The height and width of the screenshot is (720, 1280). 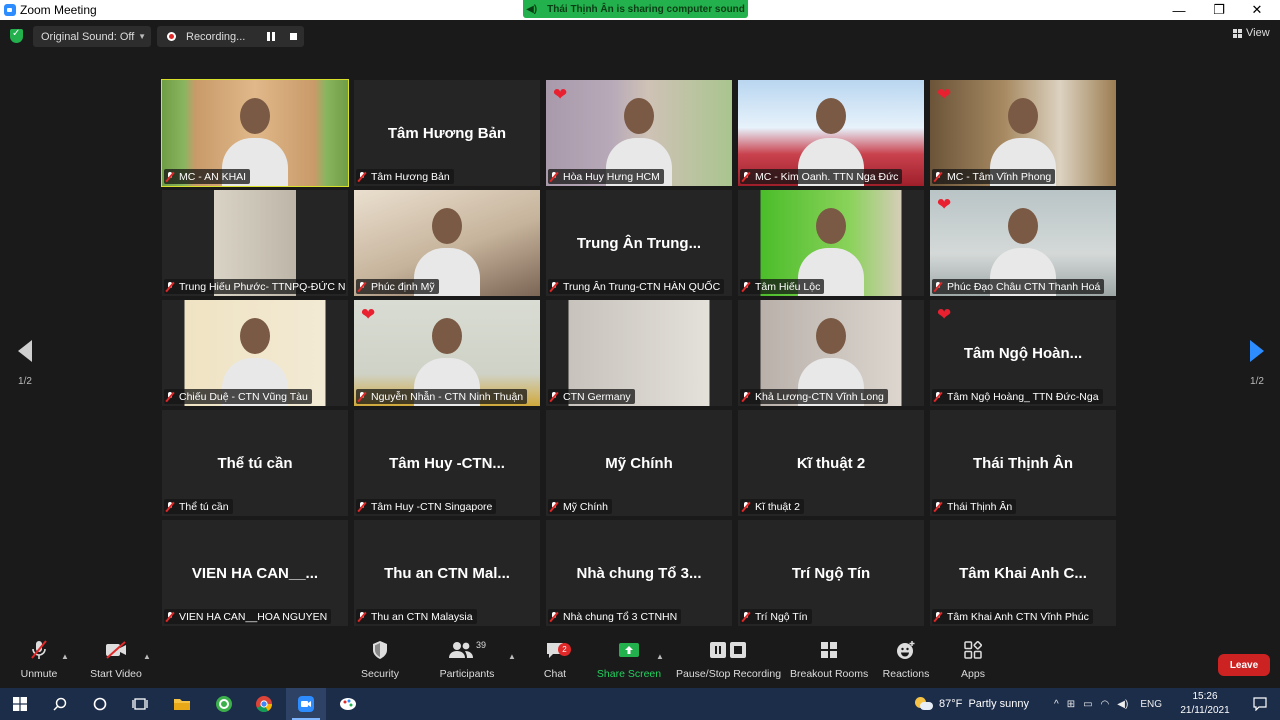 I want to click on participant-tile: MC - Kim Oanh. TTN Nga Đức, so click(x=831, y=133).